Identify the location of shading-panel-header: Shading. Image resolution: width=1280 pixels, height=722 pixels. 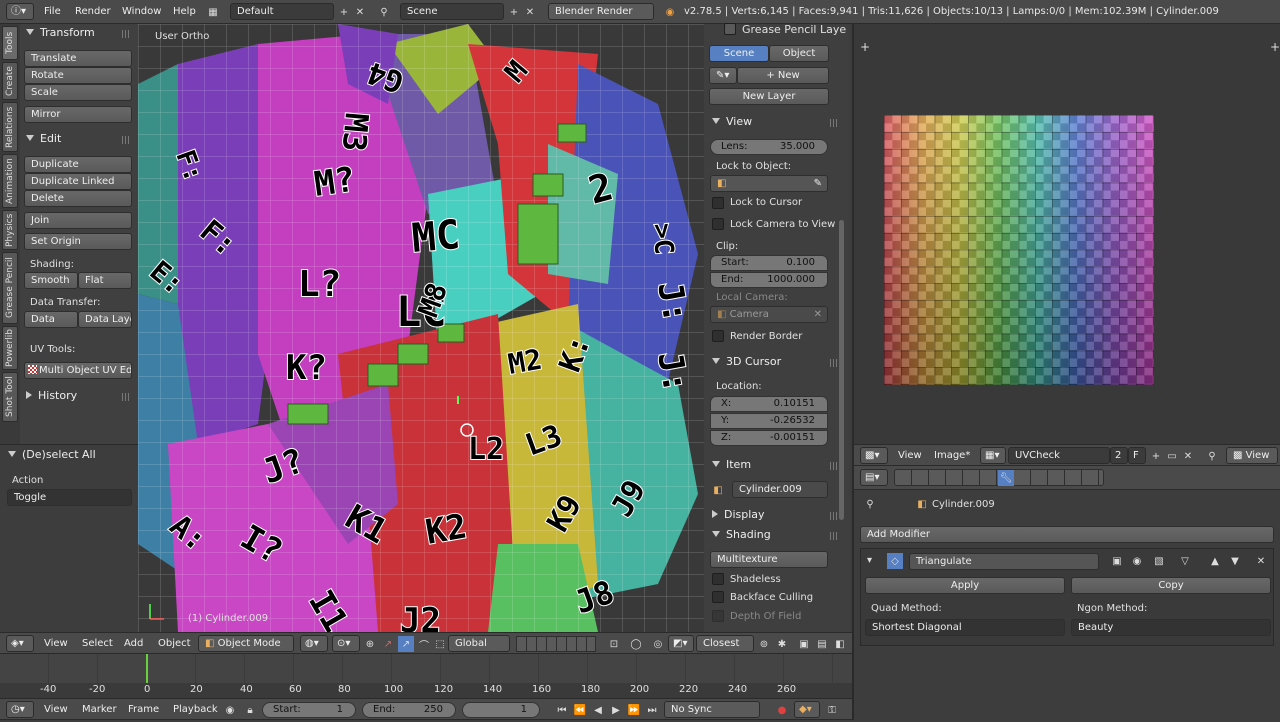
(741, 534).